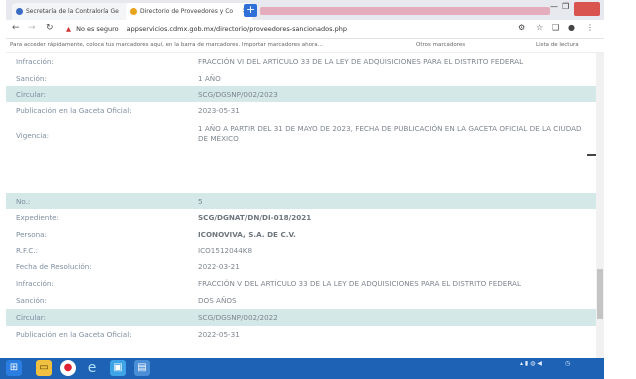 The height and width of the screenshot is (379, 636). I want to click on table-row: R.F.C.: ICO1512044K8, so click(301, 250).